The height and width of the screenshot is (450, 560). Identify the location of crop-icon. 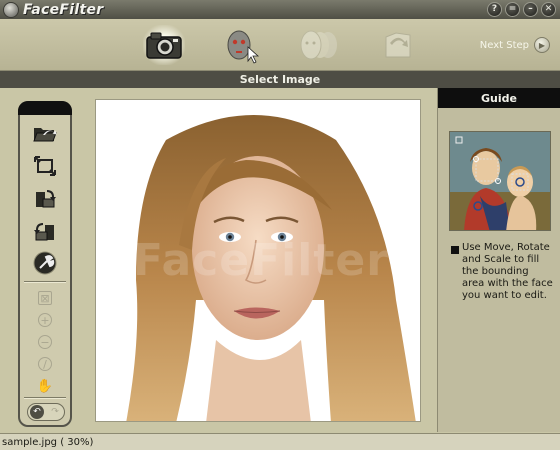
(45, 166).